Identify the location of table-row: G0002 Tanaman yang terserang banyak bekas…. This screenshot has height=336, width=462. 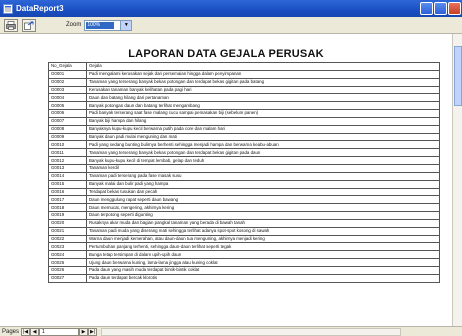
(244, 82).